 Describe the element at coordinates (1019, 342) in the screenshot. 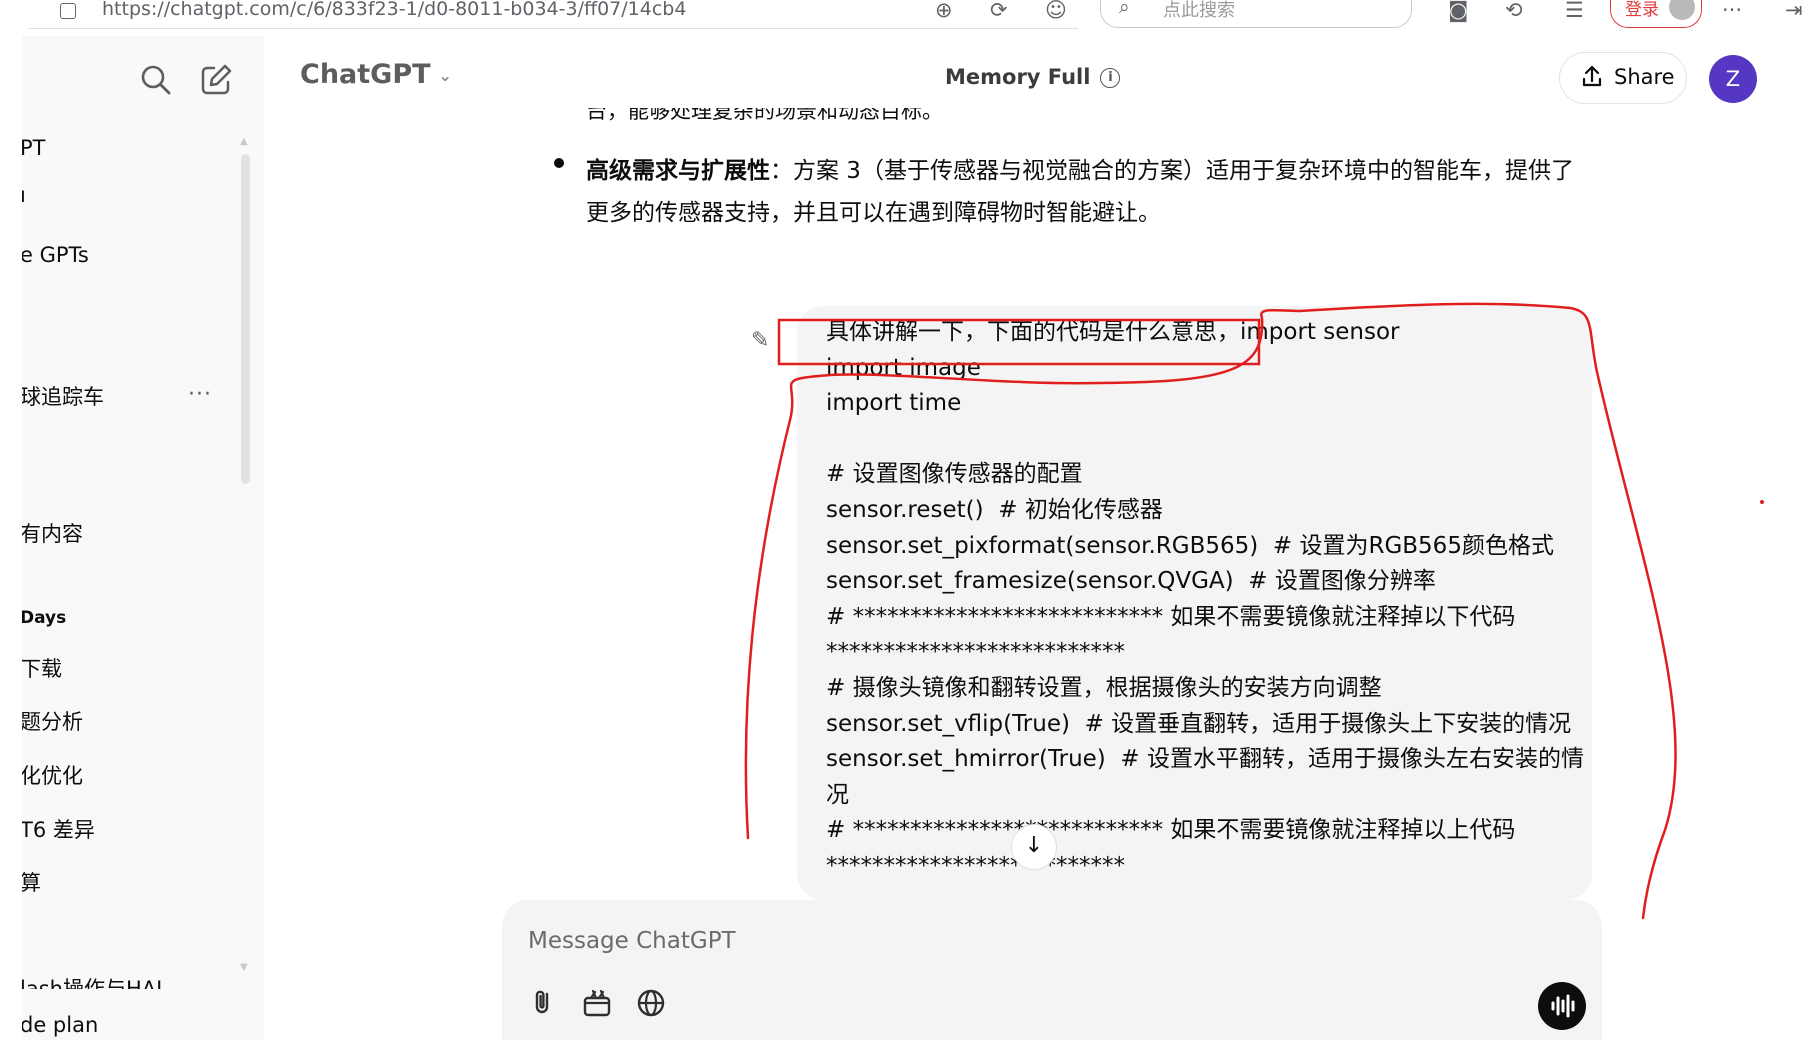

I see `annotation-highlight-box` at that location.